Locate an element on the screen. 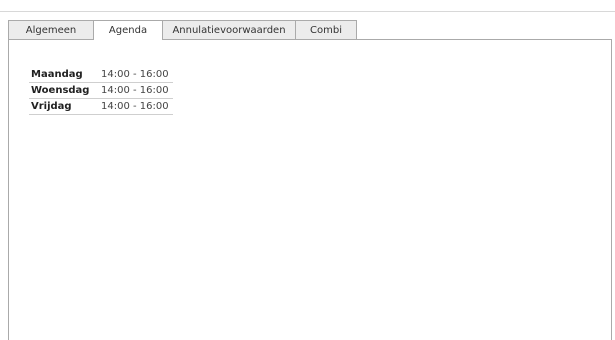  tab-algemeen: Algemeen is located at coordinates (51, 29).